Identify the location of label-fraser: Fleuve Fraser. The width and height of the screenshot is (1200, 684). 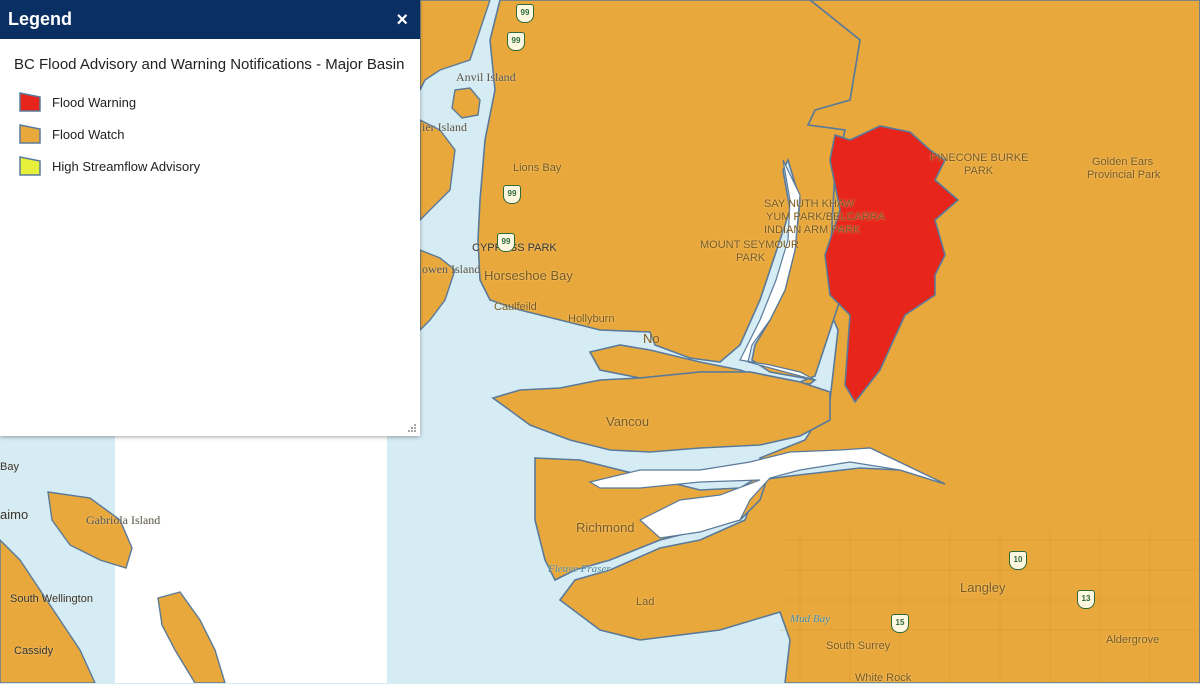
(579, 569).